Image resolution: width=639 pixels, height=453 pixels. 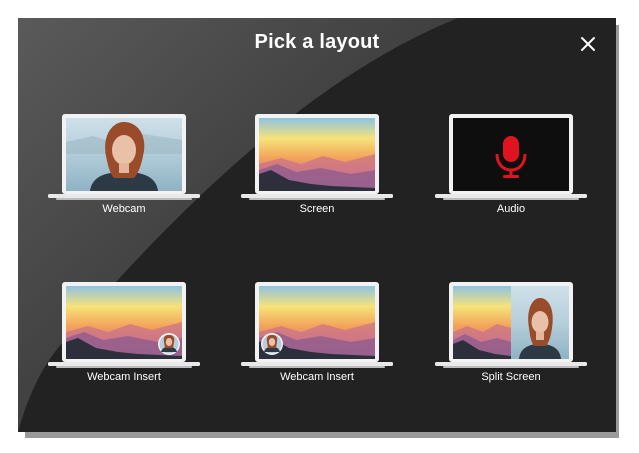 I want to click on layout-option-audio: Audio, so click(x=511, y=169).